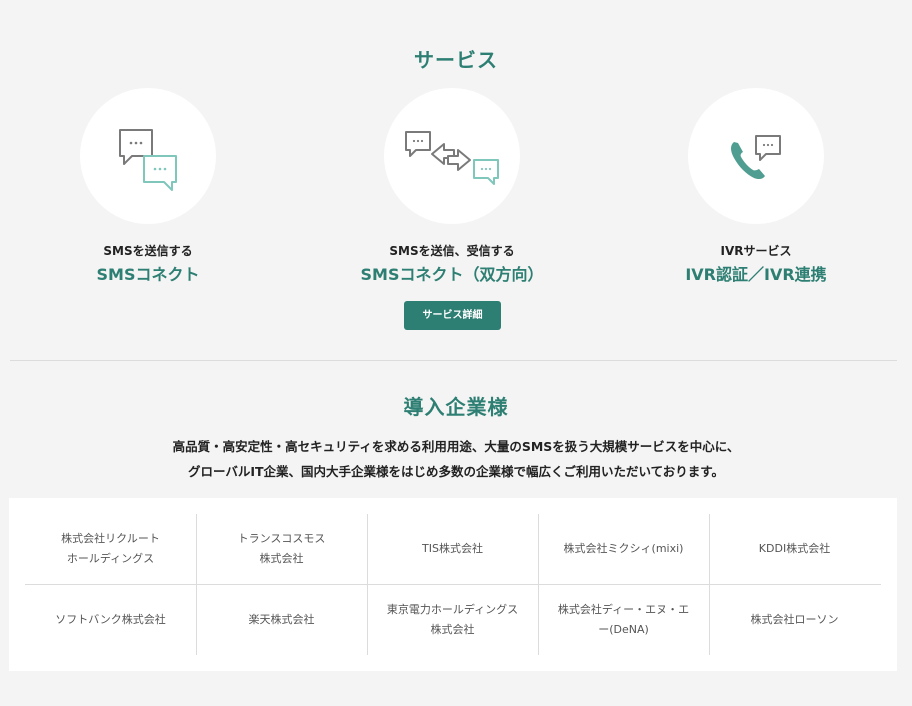  Describe the element at coordinates (623, 629) in the screenshot. I see `client-name-line: ー(DeNA)` at that location.